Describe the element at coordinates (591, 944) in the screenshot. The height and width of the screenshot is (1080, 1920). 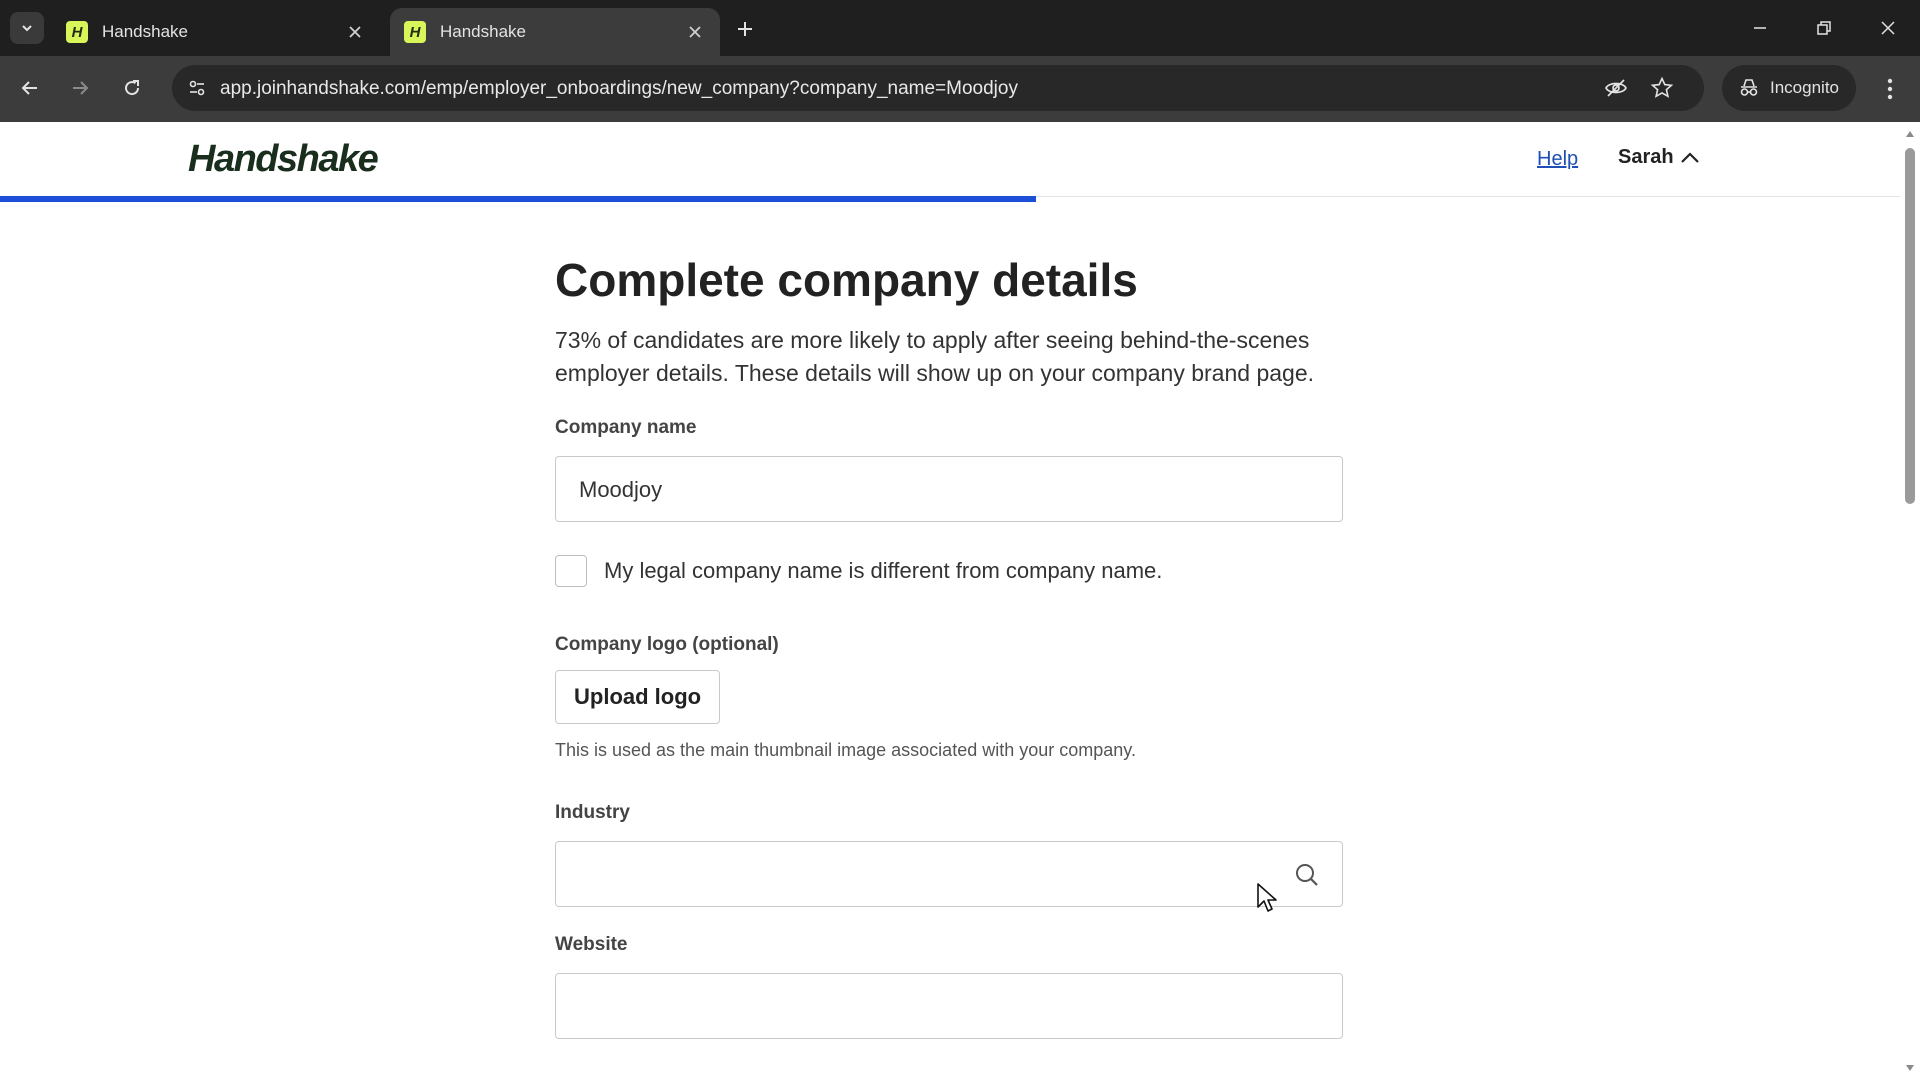
I see `website-label: Website` at that location.